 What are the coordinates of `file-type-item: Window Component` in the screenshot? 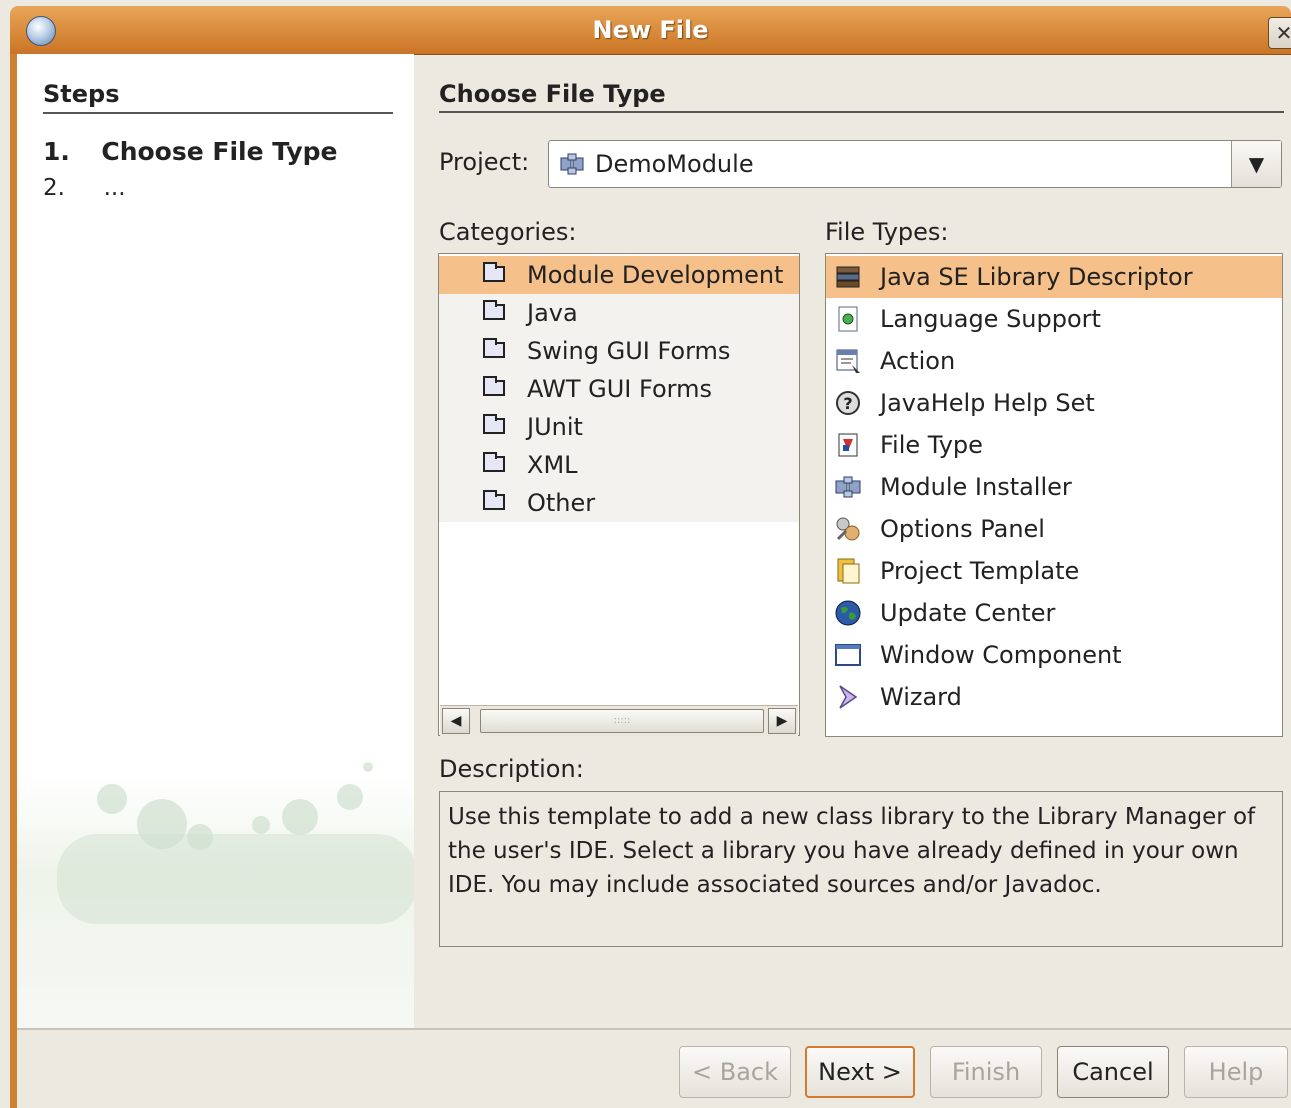 It's located at (1054, 655).